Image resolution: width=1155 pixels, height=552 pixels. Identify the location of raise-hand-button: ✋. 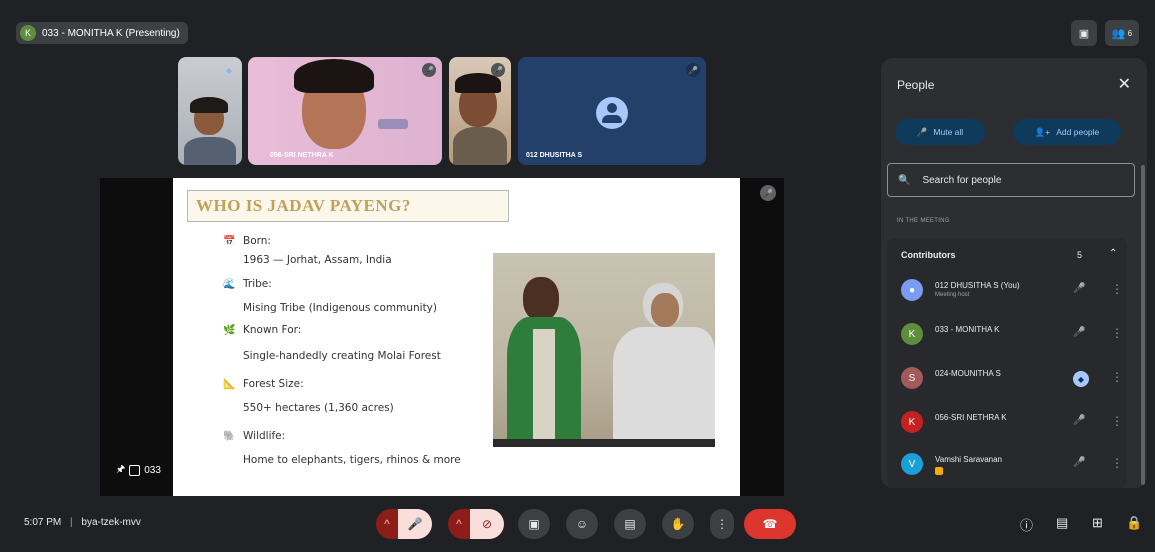
(678, 524).